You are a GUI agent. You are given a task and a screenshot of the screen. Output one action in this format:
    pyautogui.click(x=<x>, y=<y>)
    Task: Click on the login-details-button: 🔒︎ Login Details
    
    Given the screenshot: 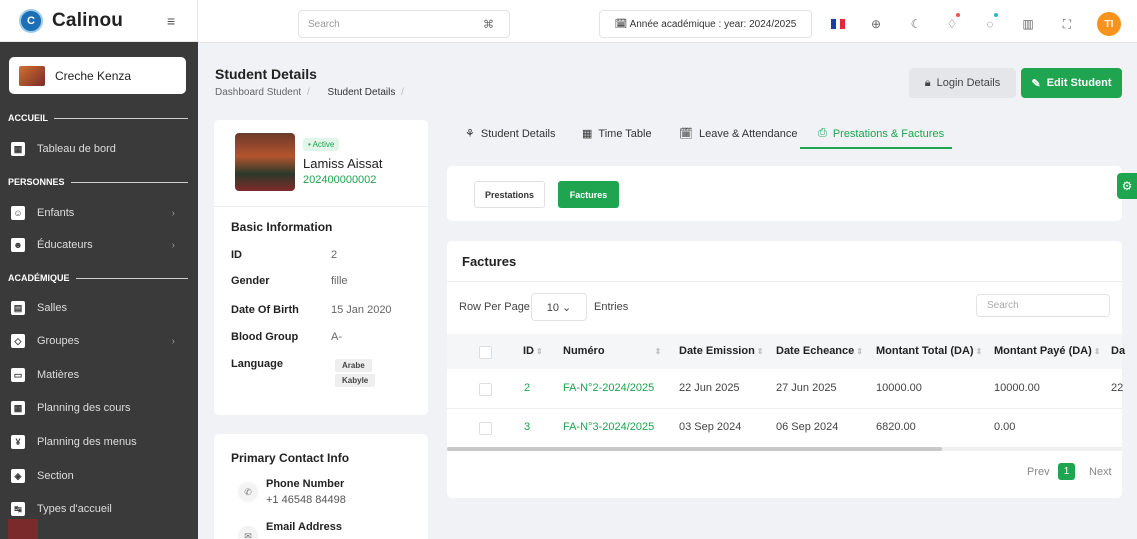 What is the action you would take?
    pyautogui.click(x=962, y=83)
    